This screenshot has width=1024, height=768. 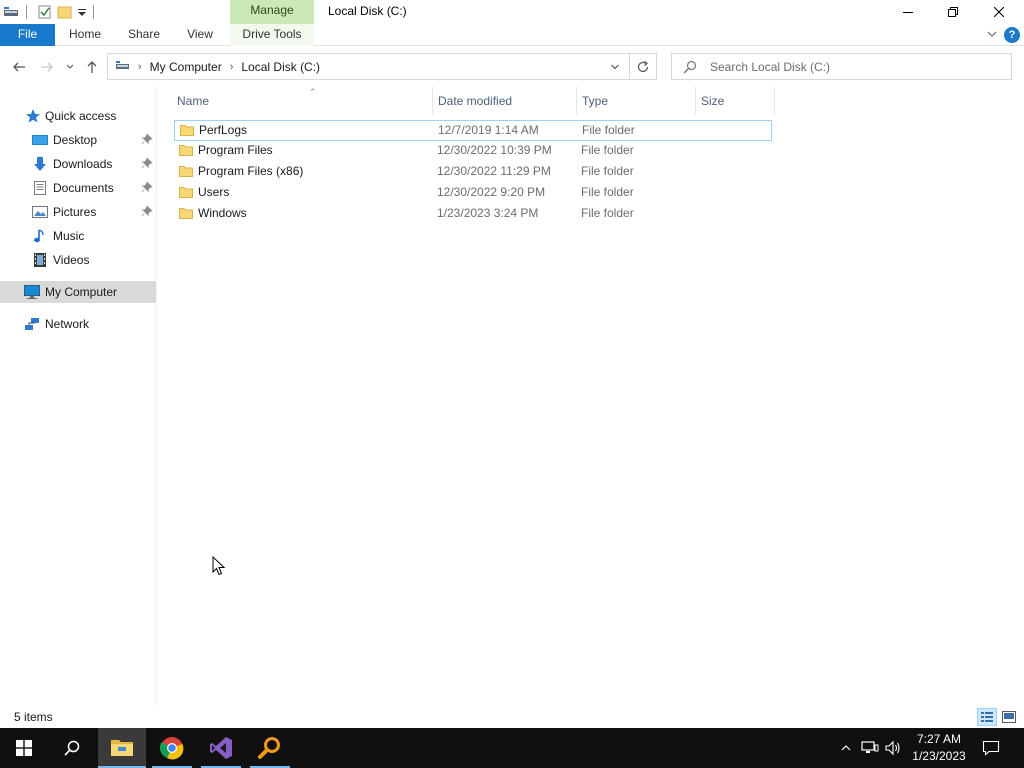 I want to click on expand-ribbon-icon, so click(x=992, y=35).